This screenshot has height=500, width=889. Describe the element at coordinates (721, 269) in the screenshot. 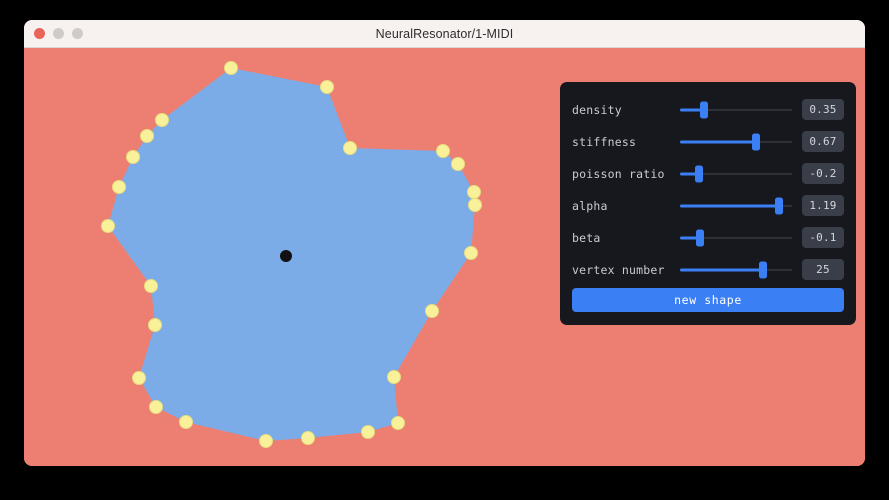

I see `slider-fill-vertex-number` at that location.